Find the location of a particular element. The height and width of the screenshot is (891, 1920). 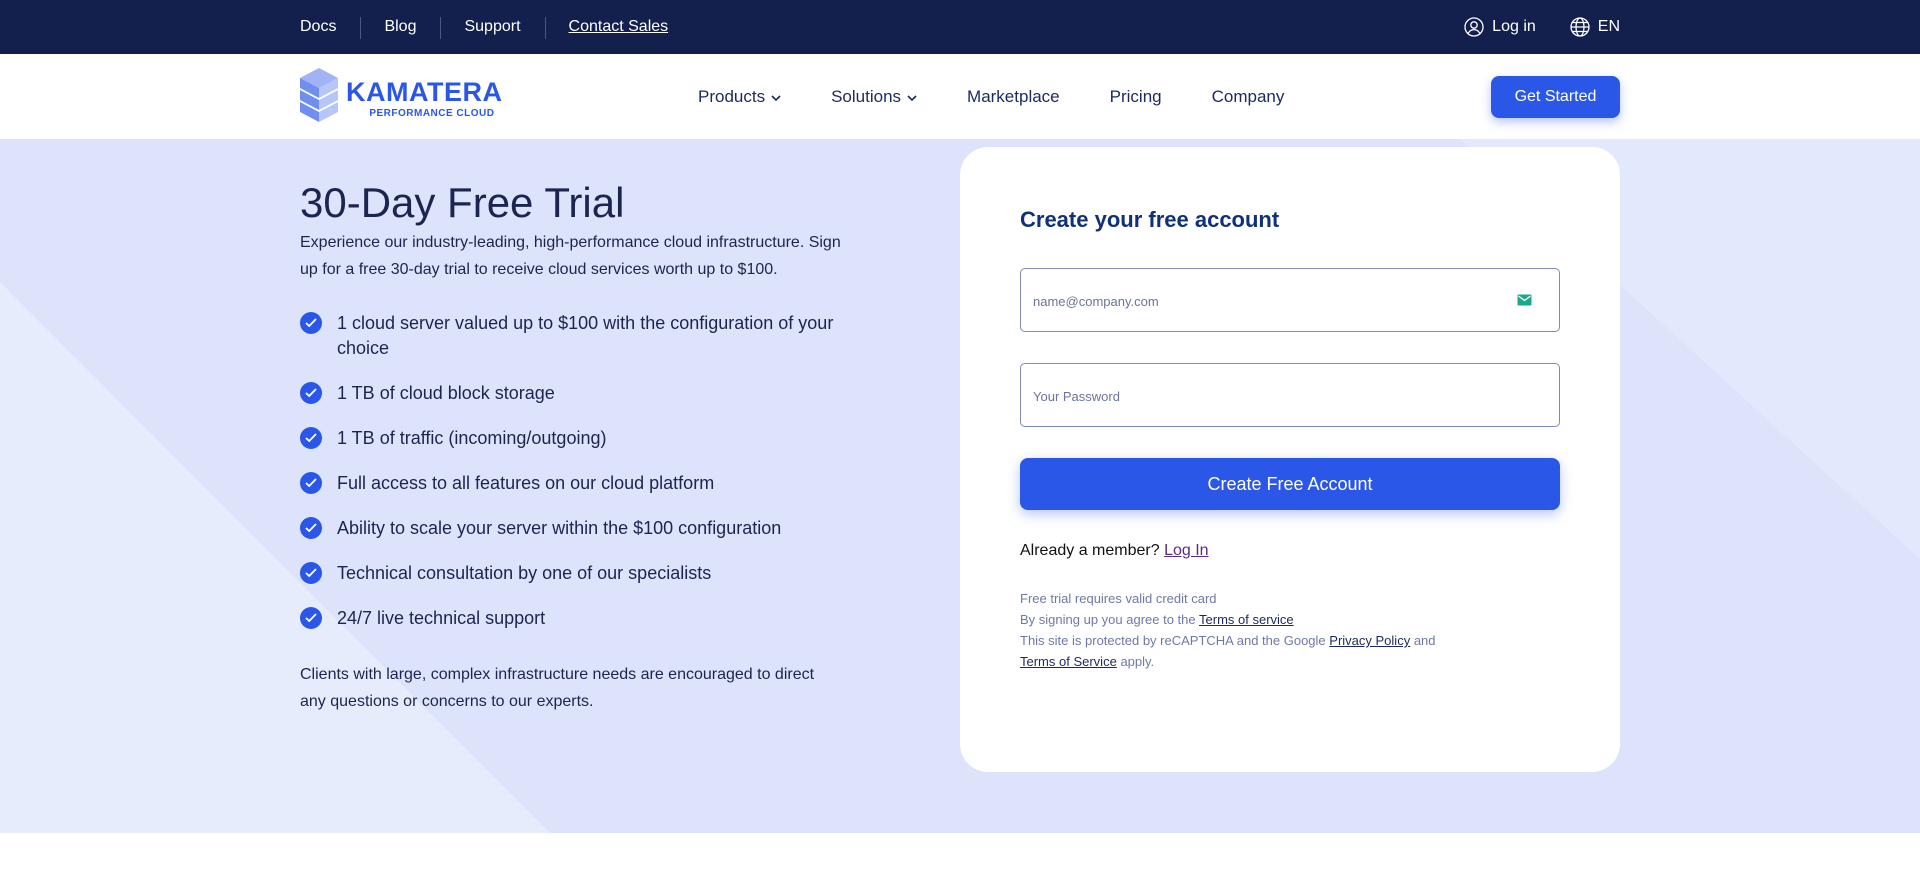

language-selector: EN is located at coordinates (1595, 27).